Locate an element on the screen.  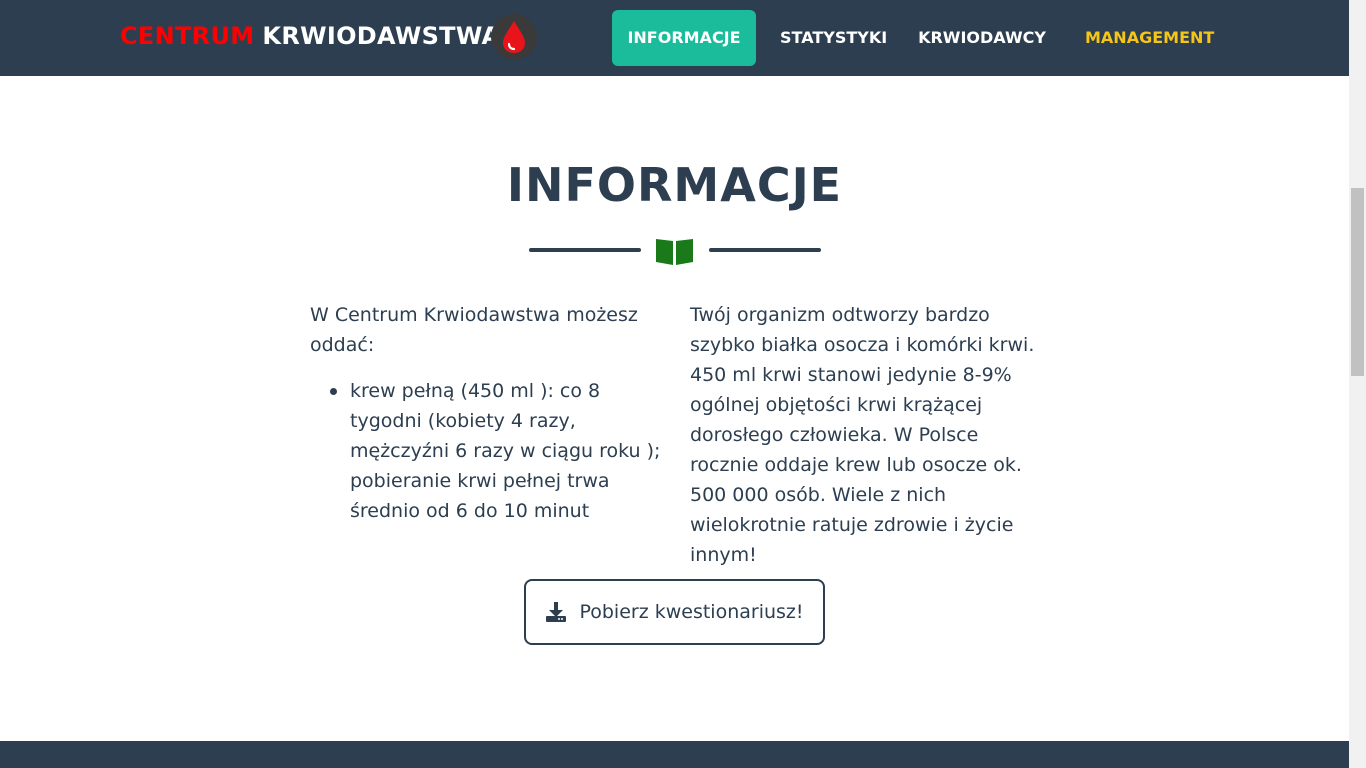
nav-management: MANAGEMENT is located at coordinates (1149, 38).